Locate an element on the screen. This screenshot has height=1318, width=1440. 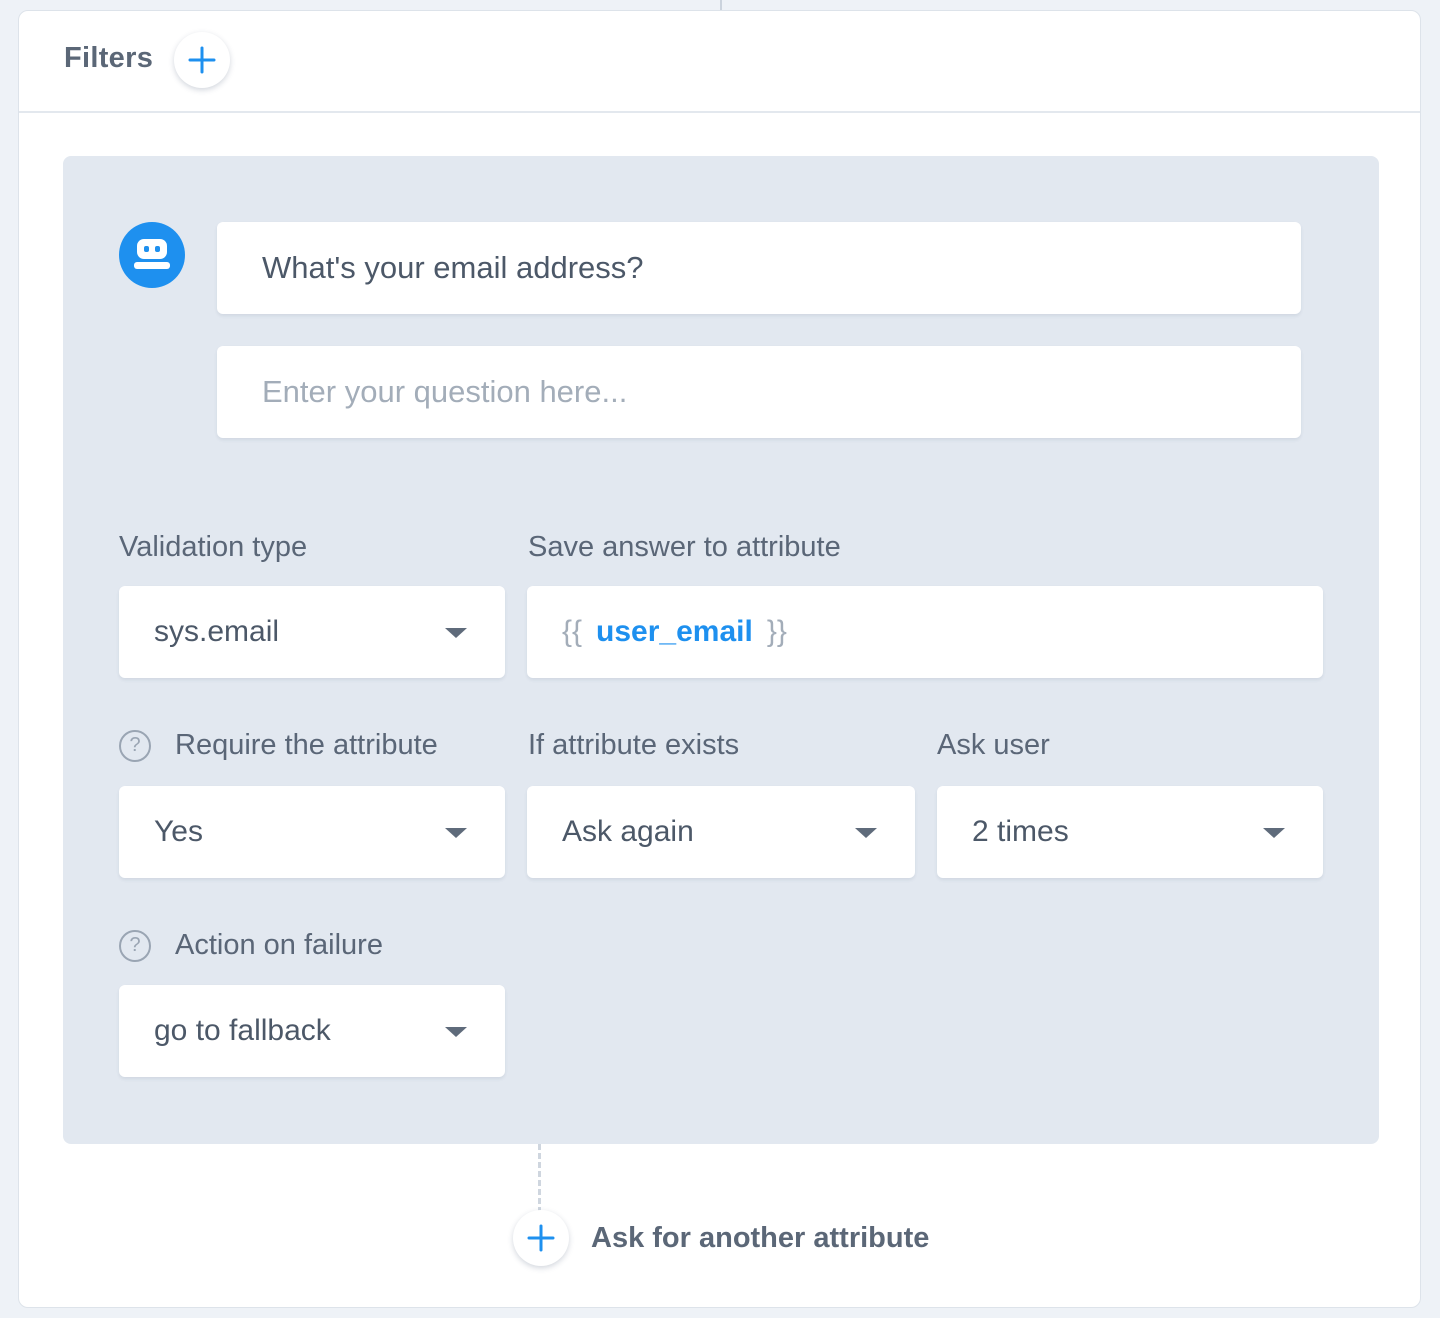
ask-user-label: Ask user is located at coordinates (993, 745).